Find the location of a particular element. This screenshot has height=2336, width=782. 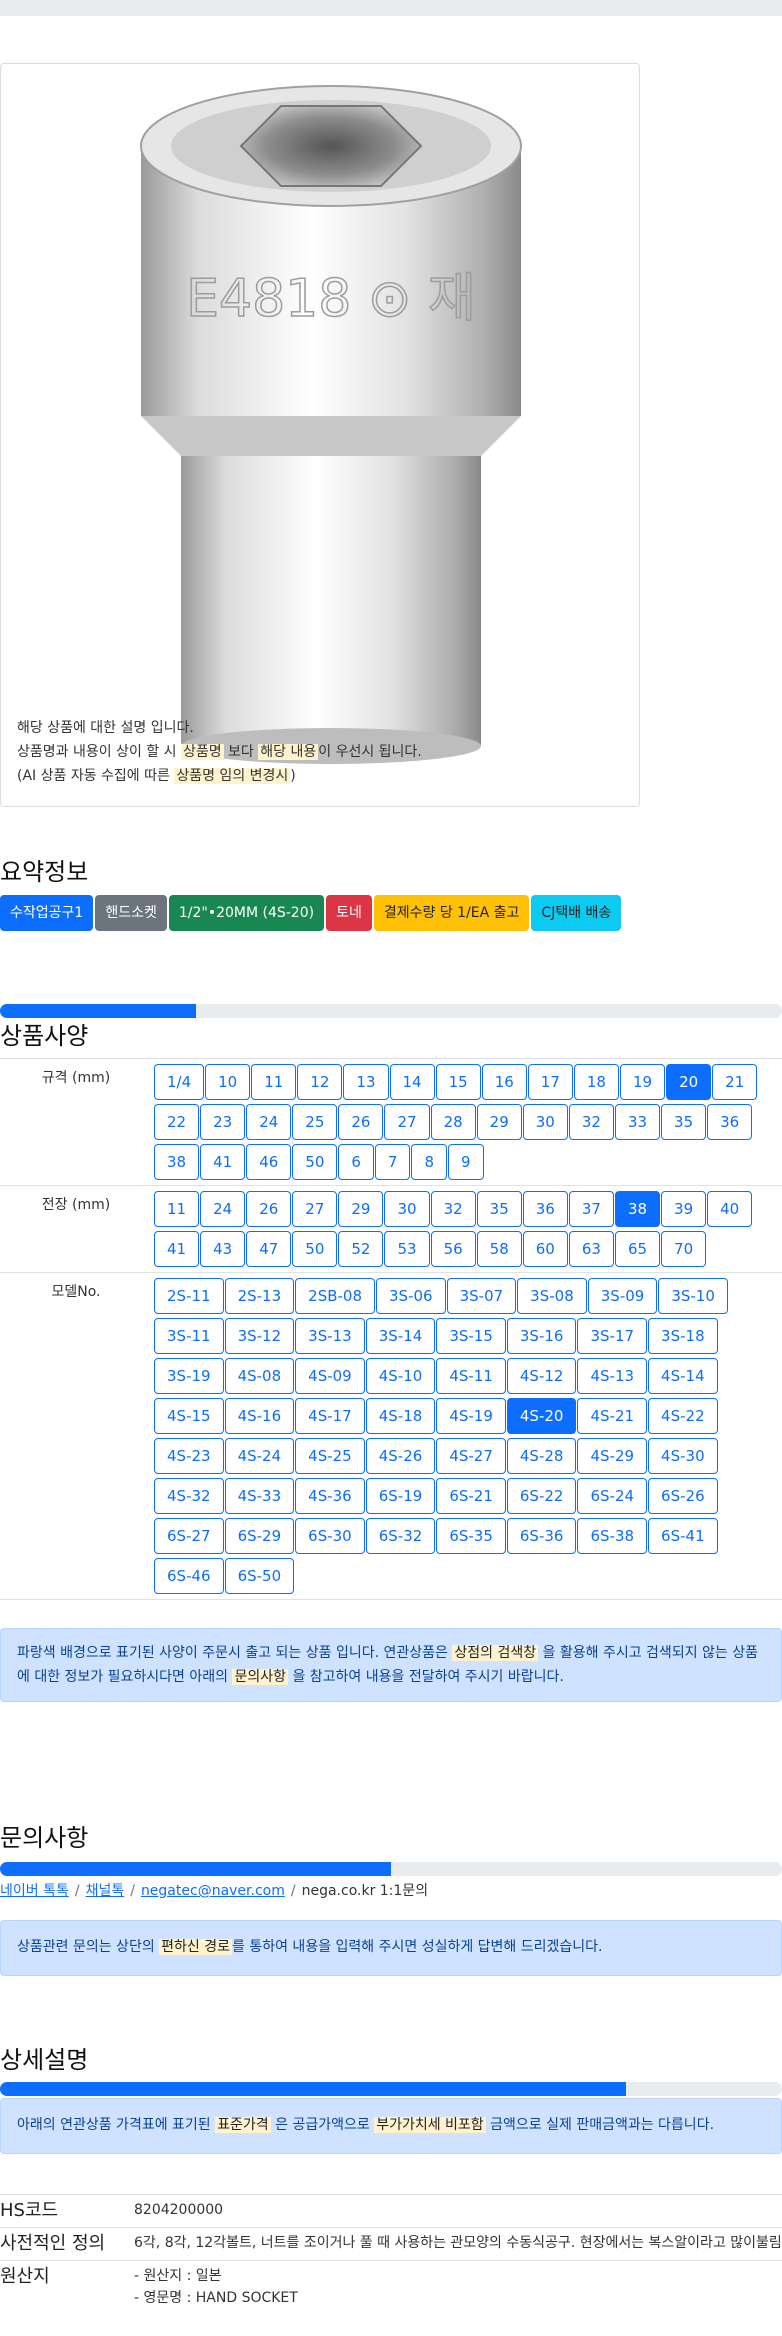

spec-option: 53 is located at coordinates (407, 1249).